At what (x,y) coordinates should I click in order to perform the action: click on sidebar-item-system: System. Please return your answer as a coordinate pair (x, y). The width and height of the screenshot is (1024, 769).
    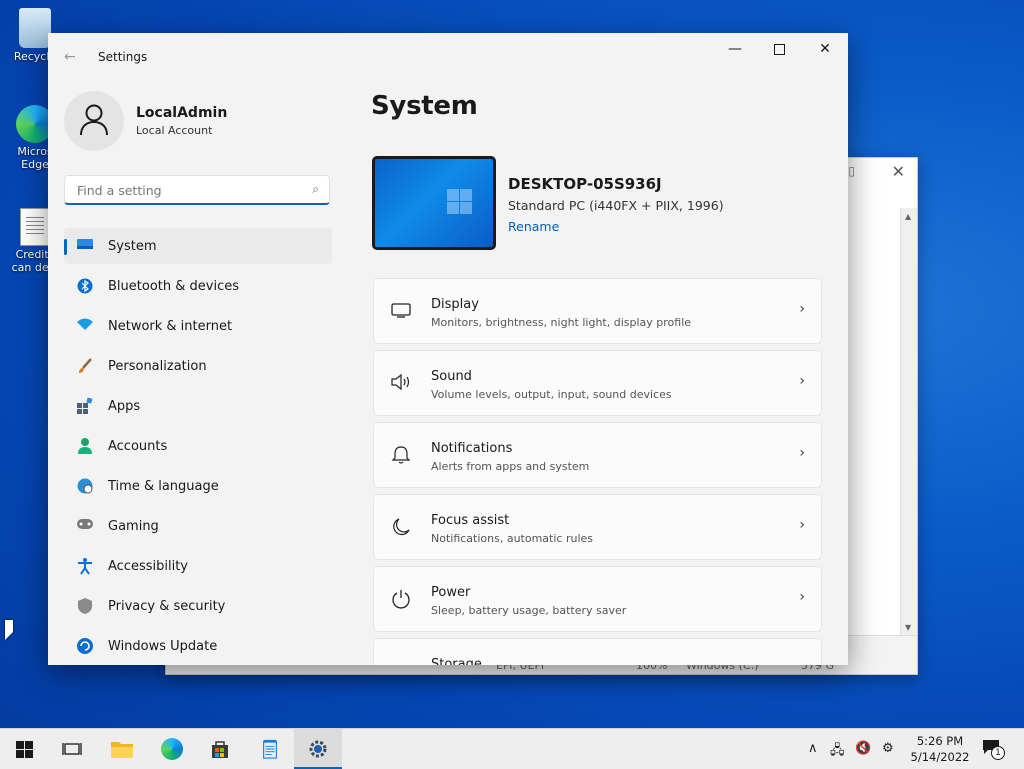
    Looking at the image, I should click on (198, 246).